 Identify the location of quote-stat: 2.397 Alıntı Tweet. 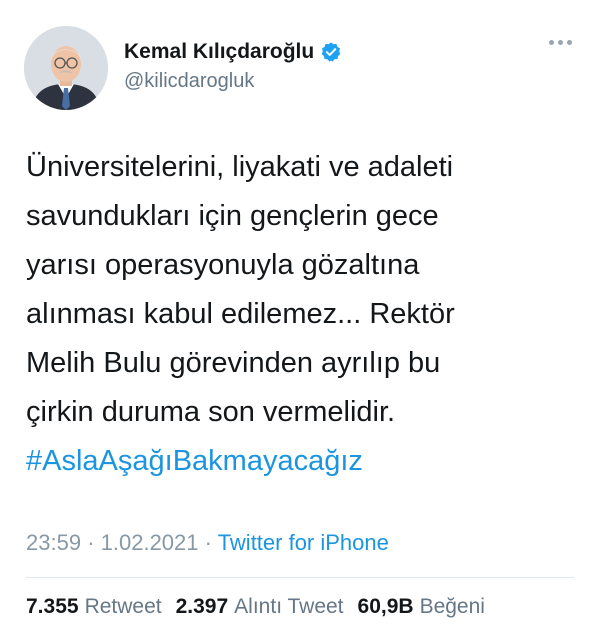
(260, 607).